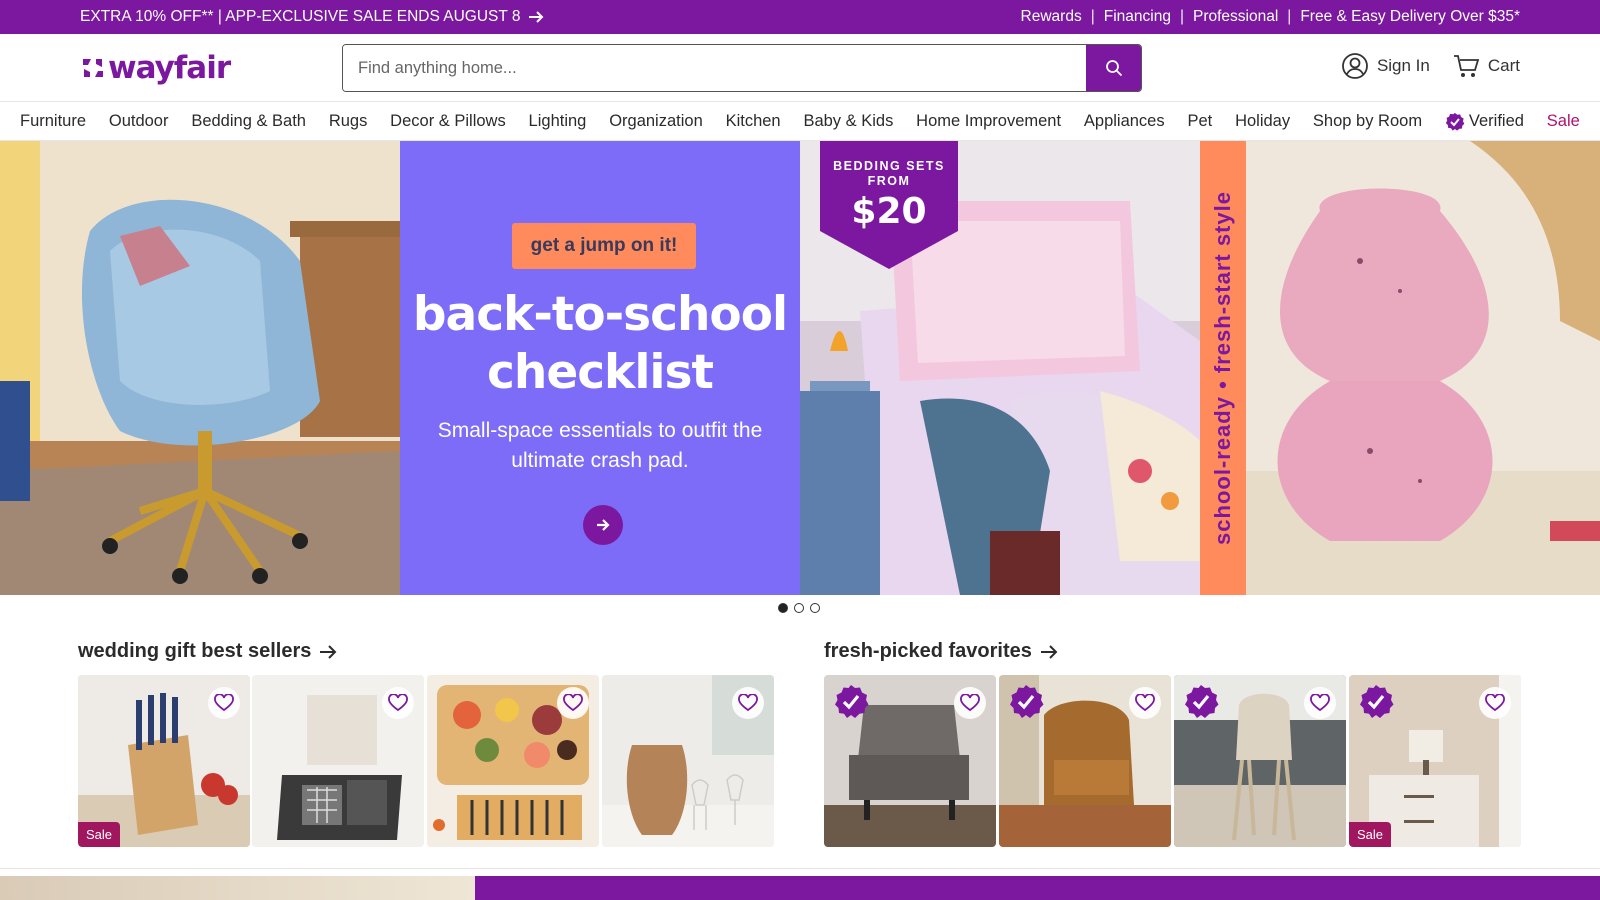 This screenshot has height=900, width=1600. I want to click on nav-furniture: Furniture, so click(53, 121).